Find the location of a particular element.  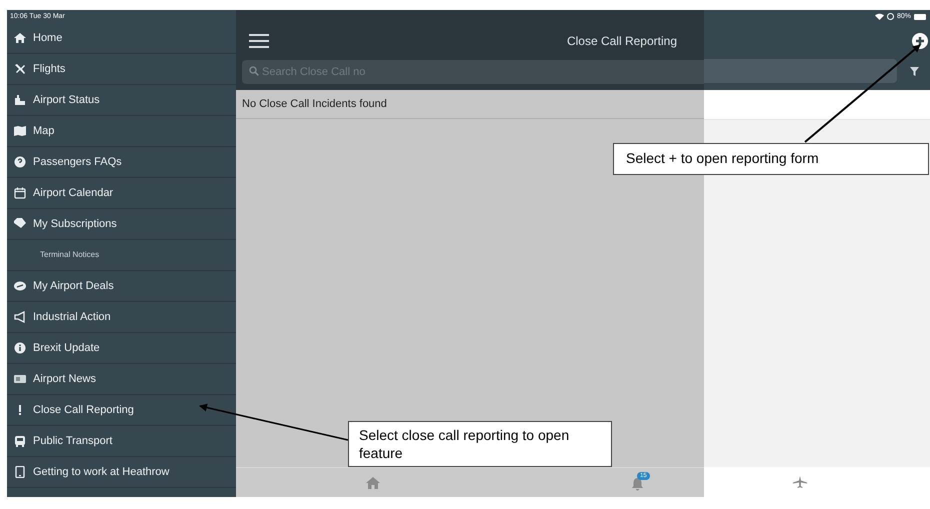

callout-text: Select + to open reporting form is located at coordinates (722, 159).